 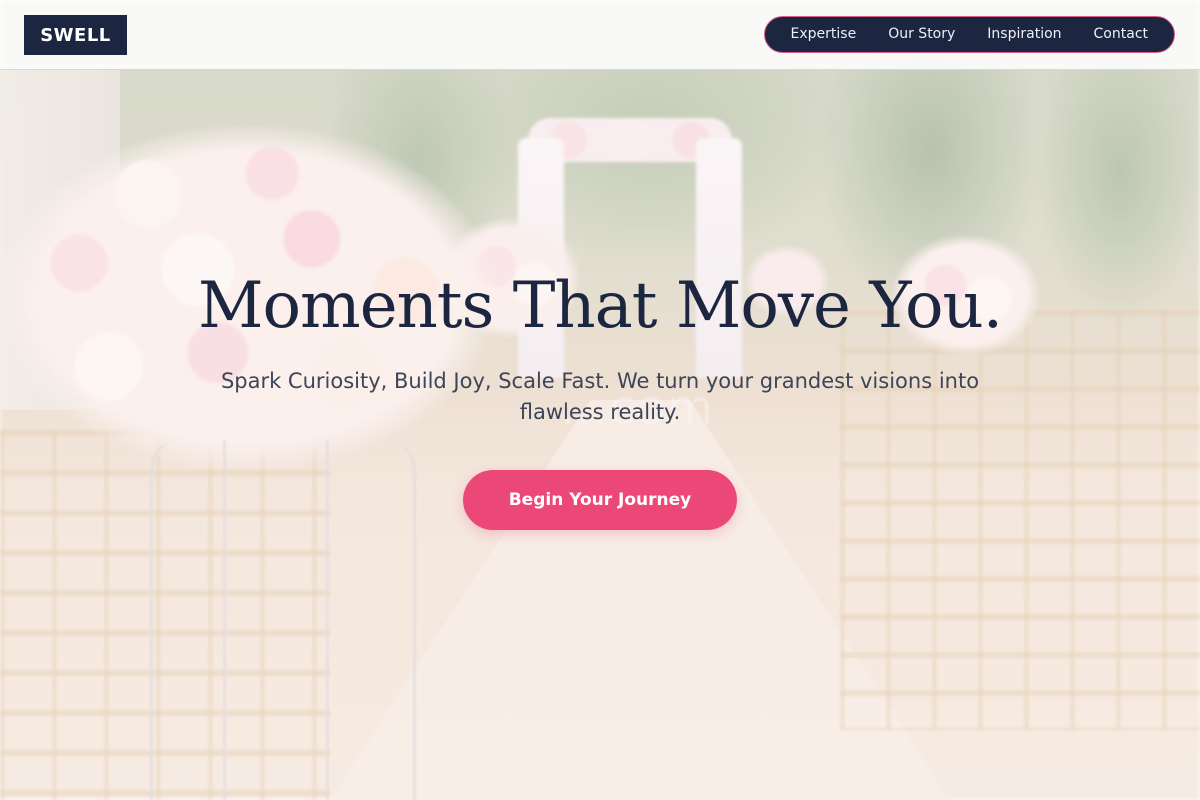 What do you see at coordinates (600, 306) in the screenshot?
I see `hero-title: Moments That Move You.` at bounding box center [600, 306].